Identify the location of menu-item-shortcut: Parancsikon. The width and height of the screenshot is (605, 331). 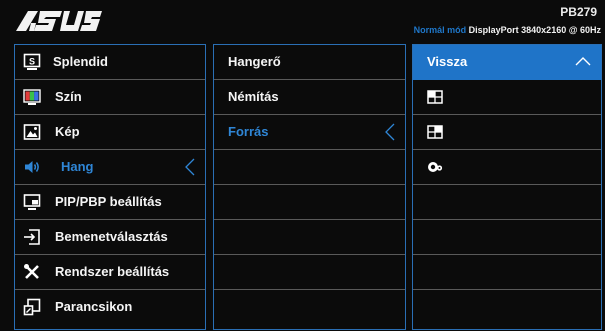
(110, 307).